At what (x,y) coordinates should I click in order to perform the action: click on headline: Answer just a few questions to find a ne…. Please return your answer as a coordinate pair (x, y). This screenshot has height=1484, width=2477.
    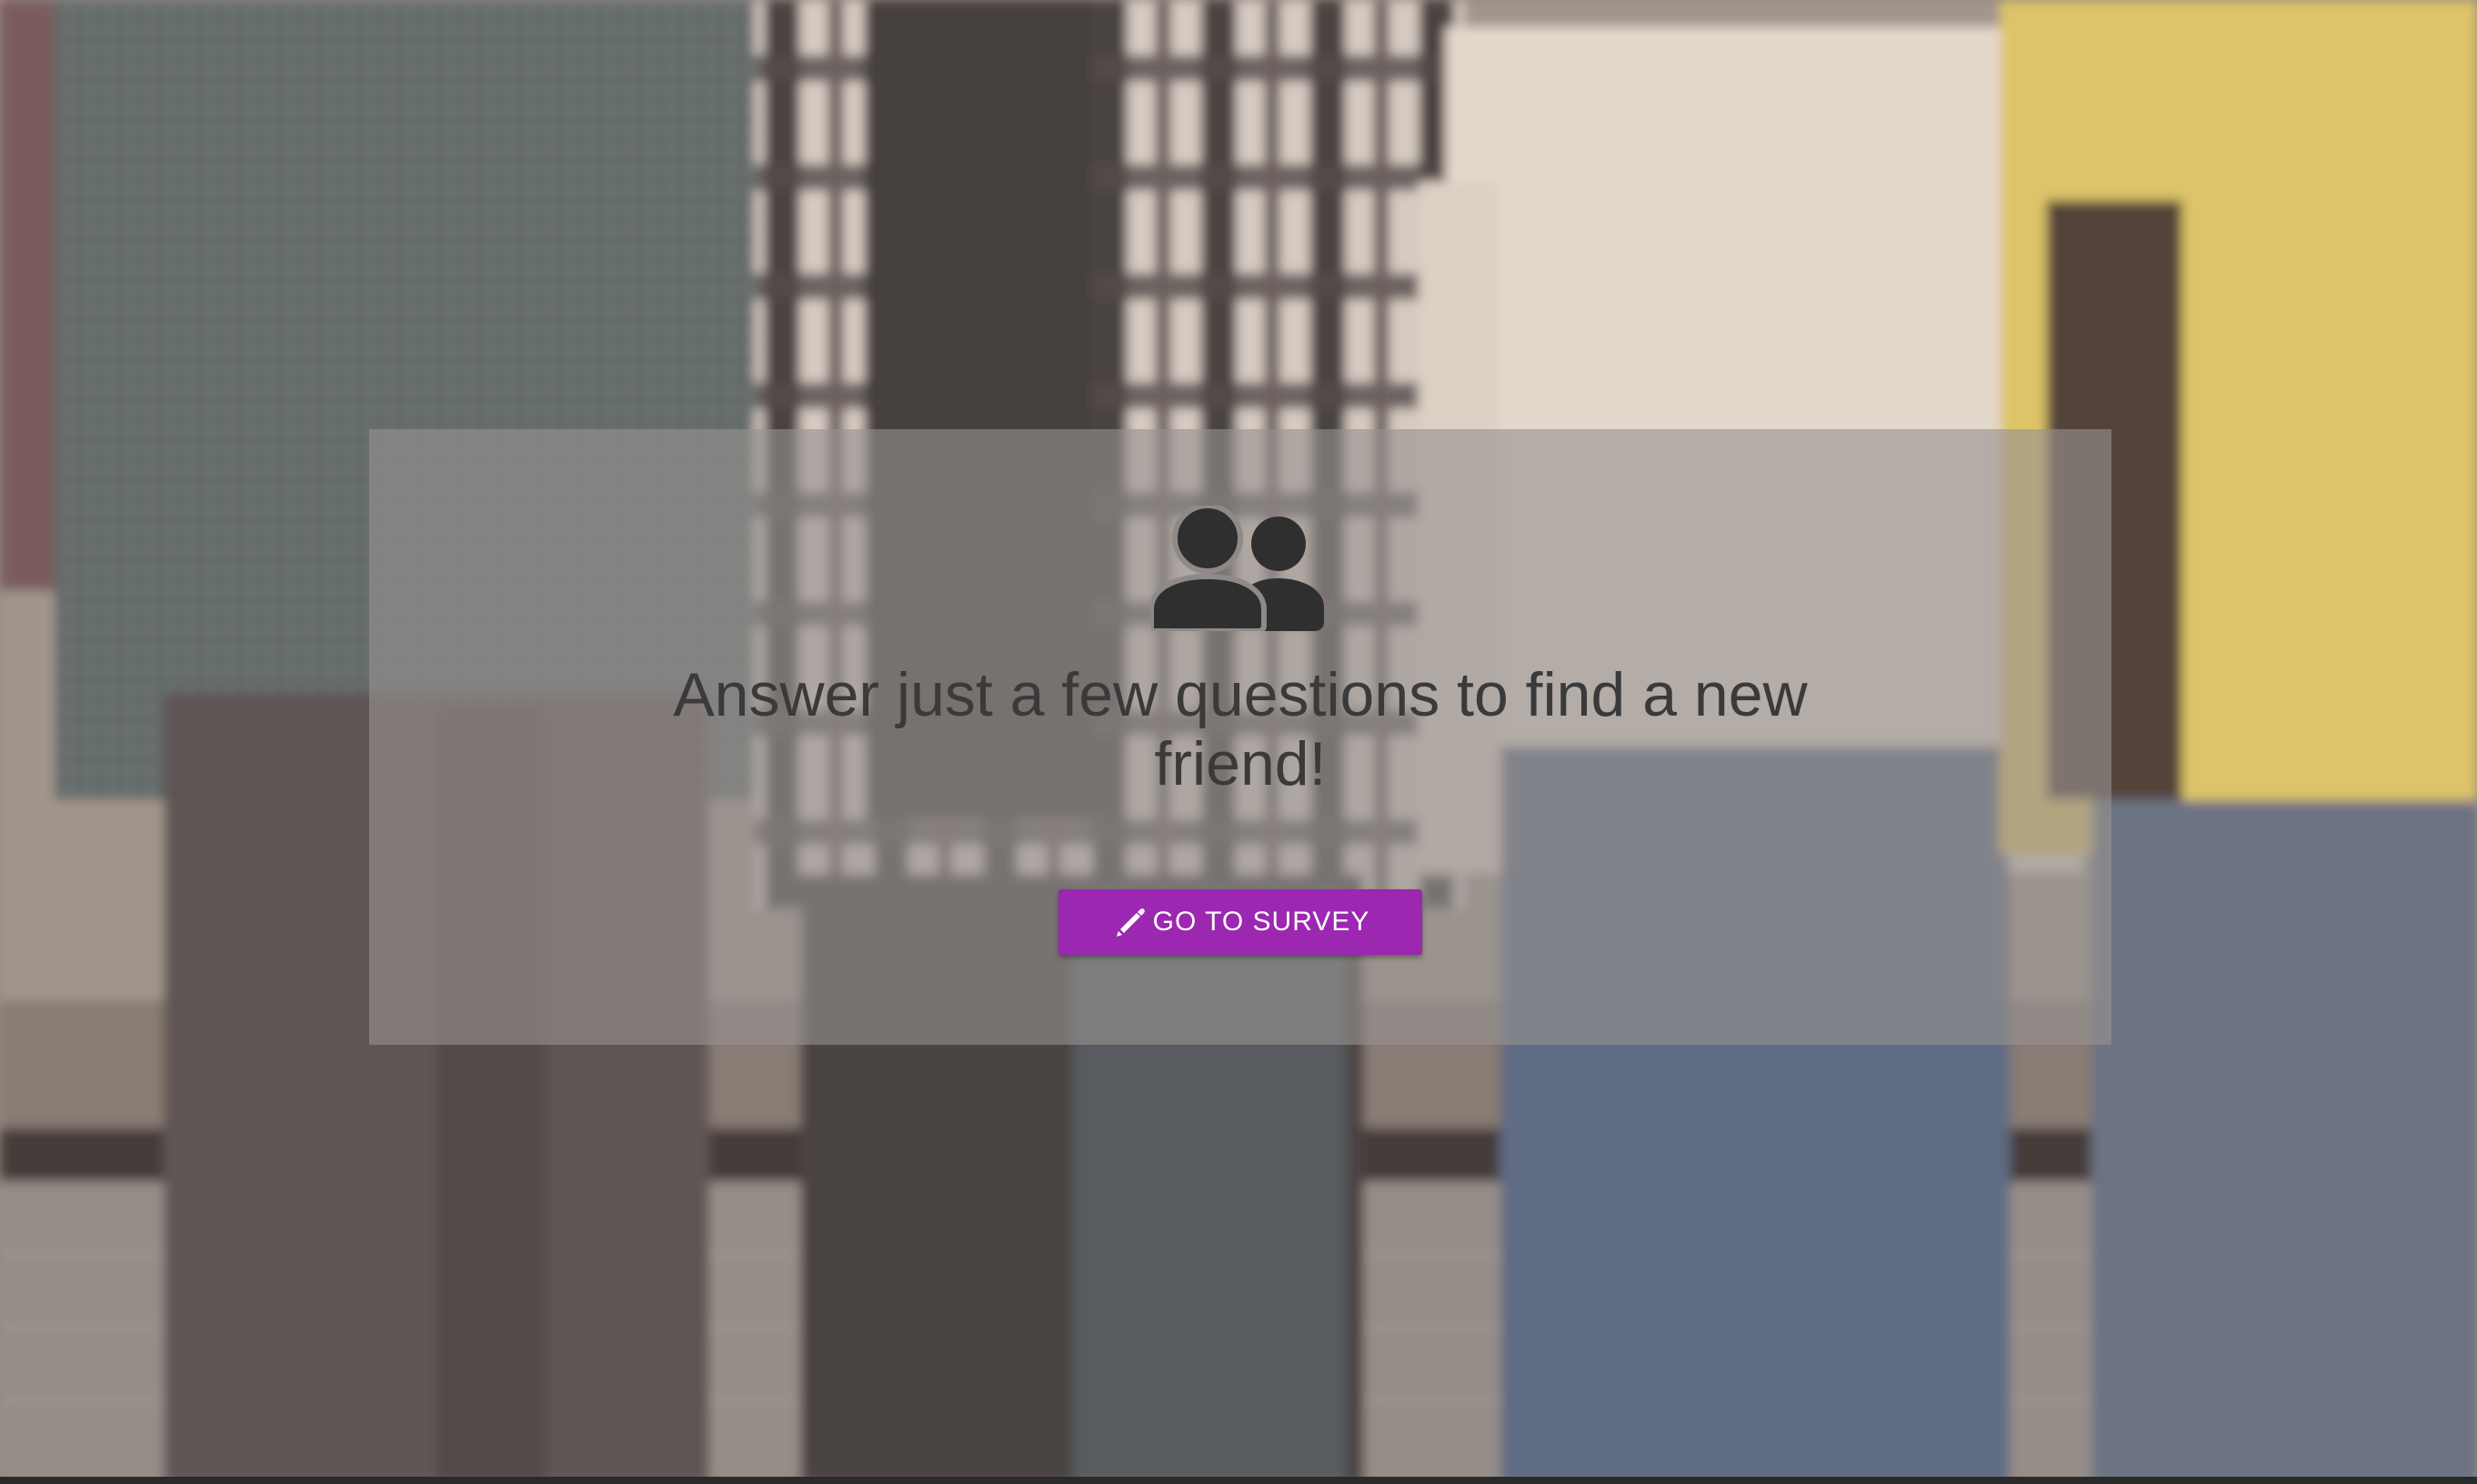
    Looking at the image, I should click on (1240, 729).